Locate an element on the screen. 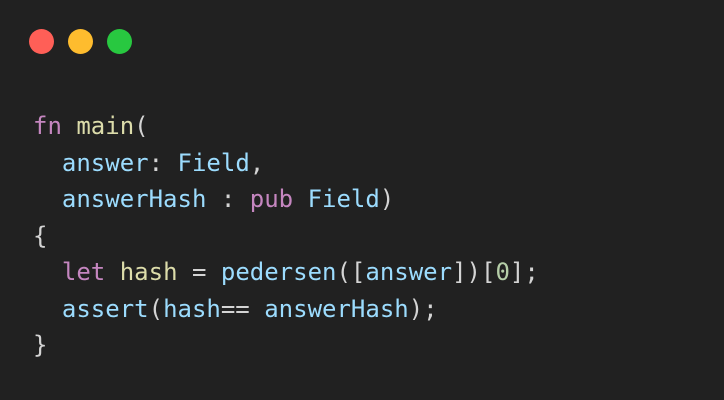  minimize-icon is located at coordinates (80, 41).